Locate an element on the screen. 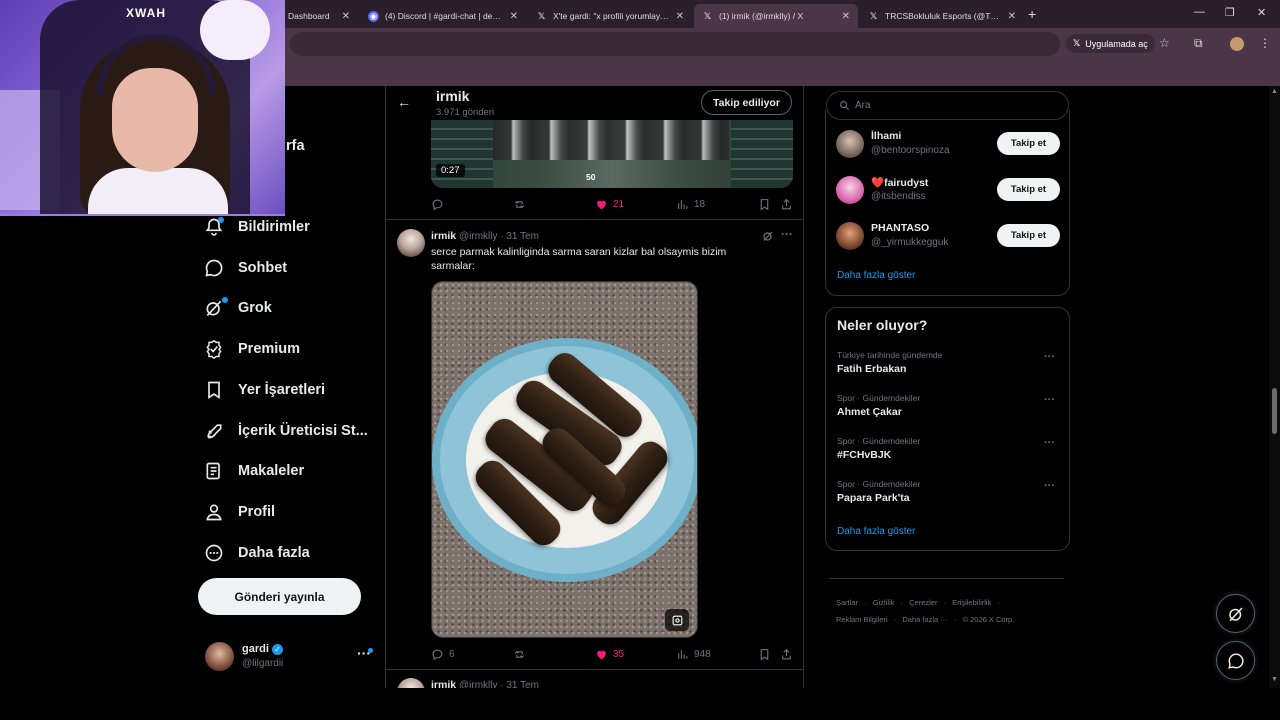  scoreboard-right is located at coordinates (762, 154).